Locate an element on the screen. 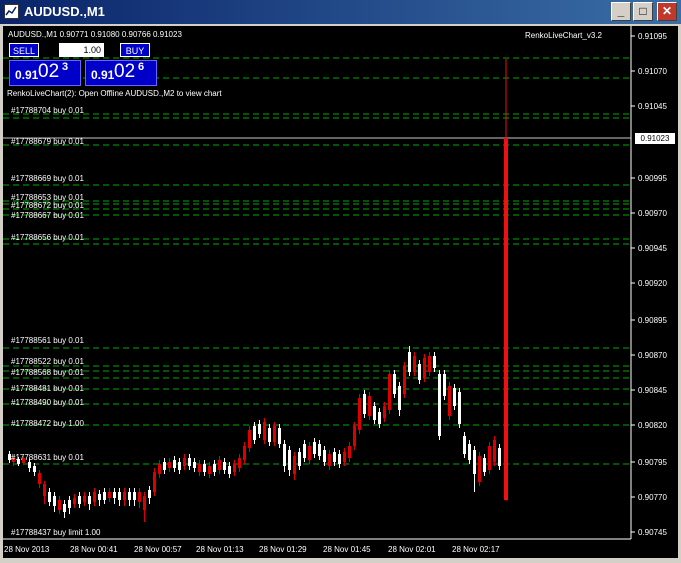 The image size is (681, 563). one-click-trade-panel: SELL 1.00 BUY 0.91 02 3 0.91 02 6 is located at coordinates (83, 65).